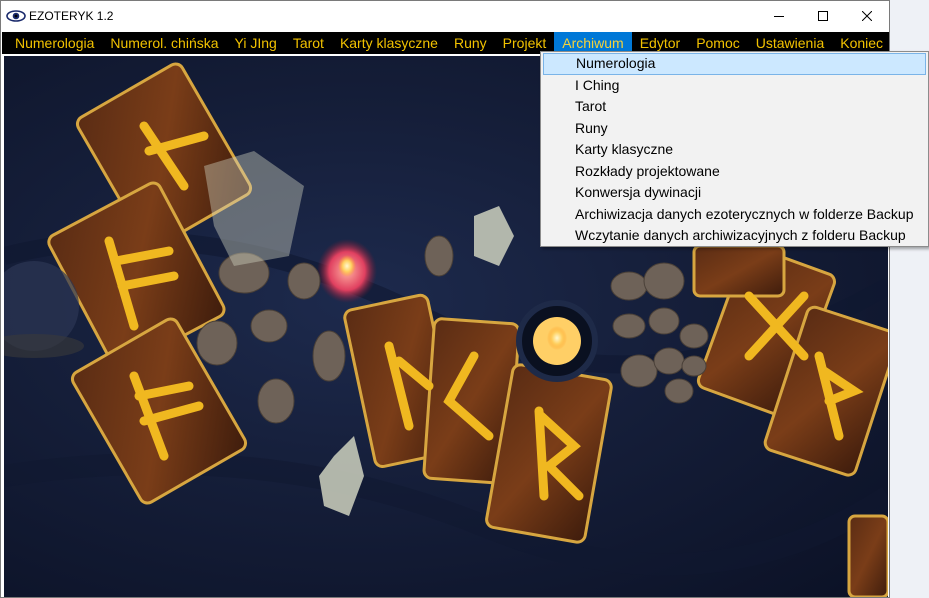 Image resolution: width=929 pixels, height=598 pixels. What do you see at coordinates (734, 193) in the screenshot?
I see `dropdown-item: Konwersja dywinacji` at bounding box center [734, 193].